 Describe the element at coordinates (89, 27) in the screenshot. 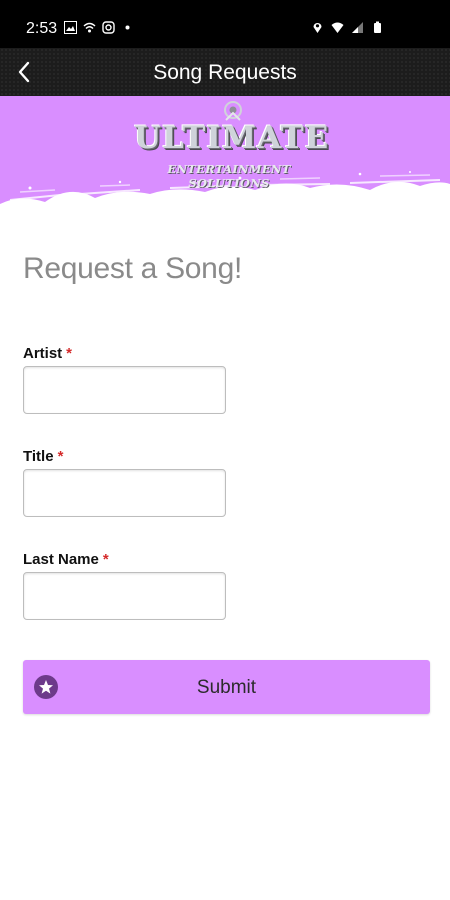

I see `wifi-call-icon` at that location.